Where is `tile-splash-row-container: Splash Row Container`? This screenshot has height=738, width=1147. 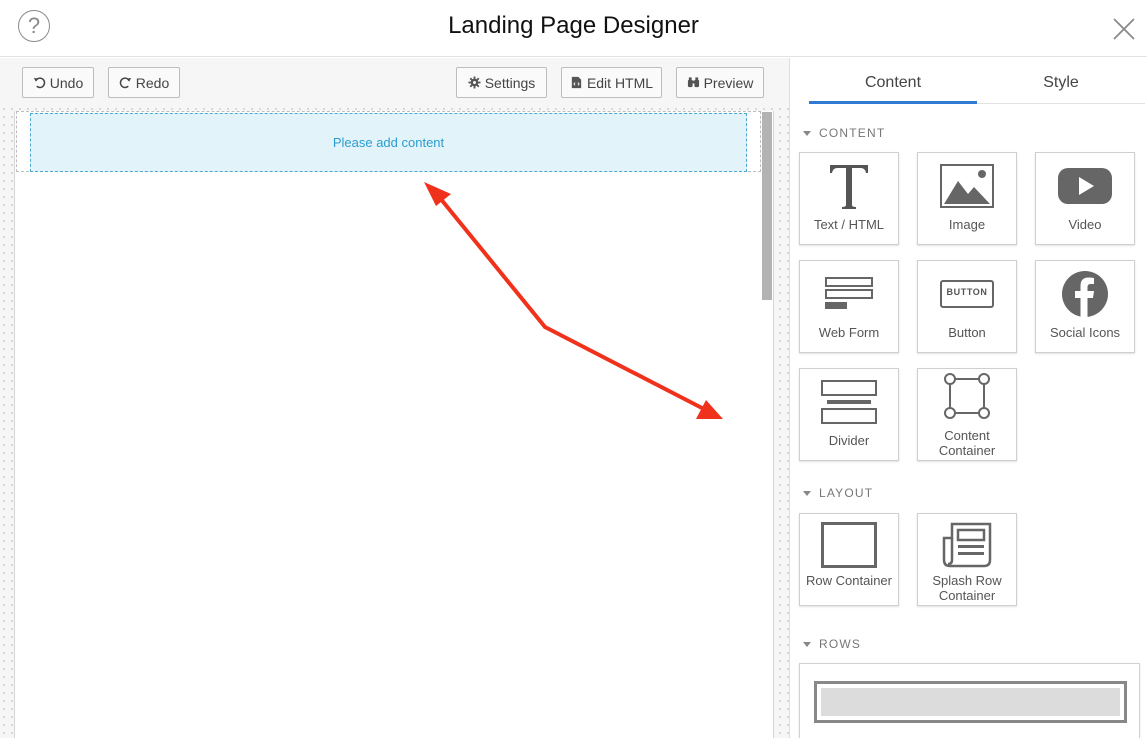
tile-splash-row-container: Splash Row Container is located at coordinates (967, 559).